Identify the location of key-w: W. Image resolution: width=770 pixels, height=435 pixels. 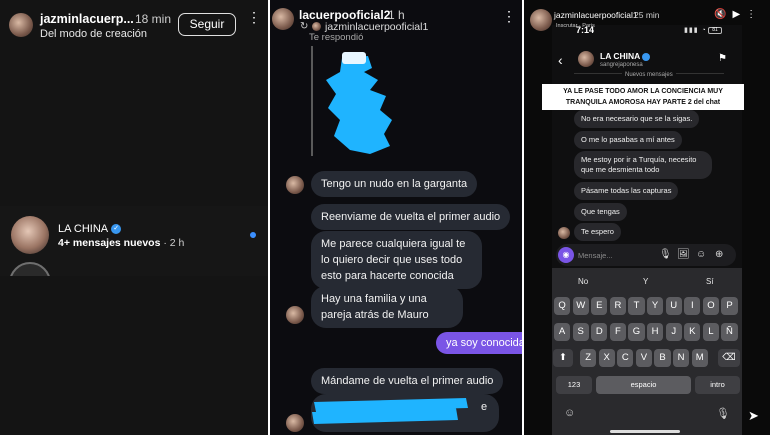
(580, 306).